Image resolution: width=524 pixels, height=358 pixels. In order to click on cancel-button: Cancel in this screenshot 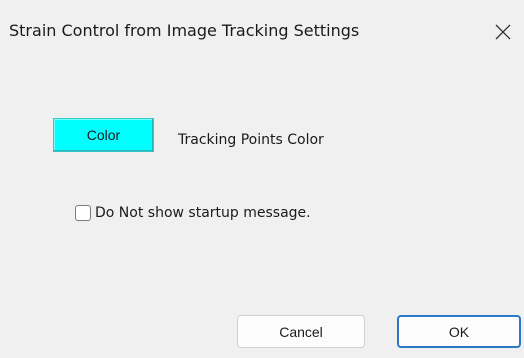, I will do `click(301, 331)`.